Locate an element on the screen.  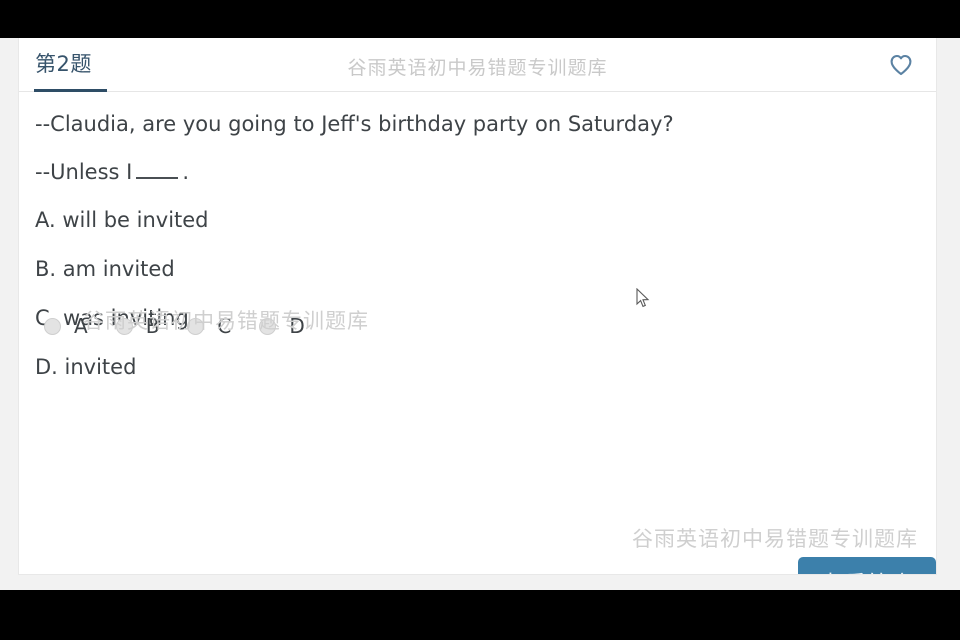
radio-dot-c is located at coordinates (196, 326).